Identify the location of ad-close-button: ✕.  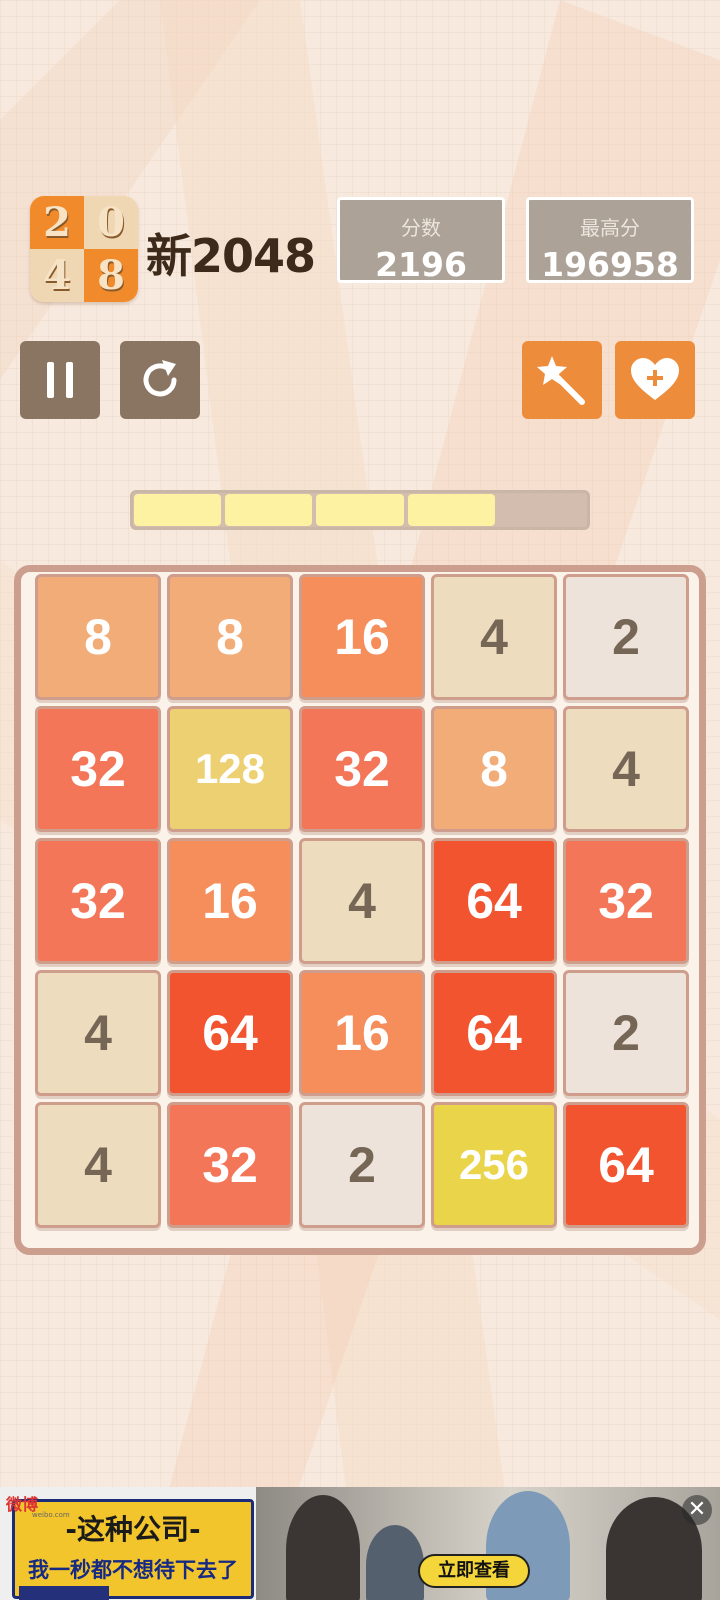
(697, 1510).